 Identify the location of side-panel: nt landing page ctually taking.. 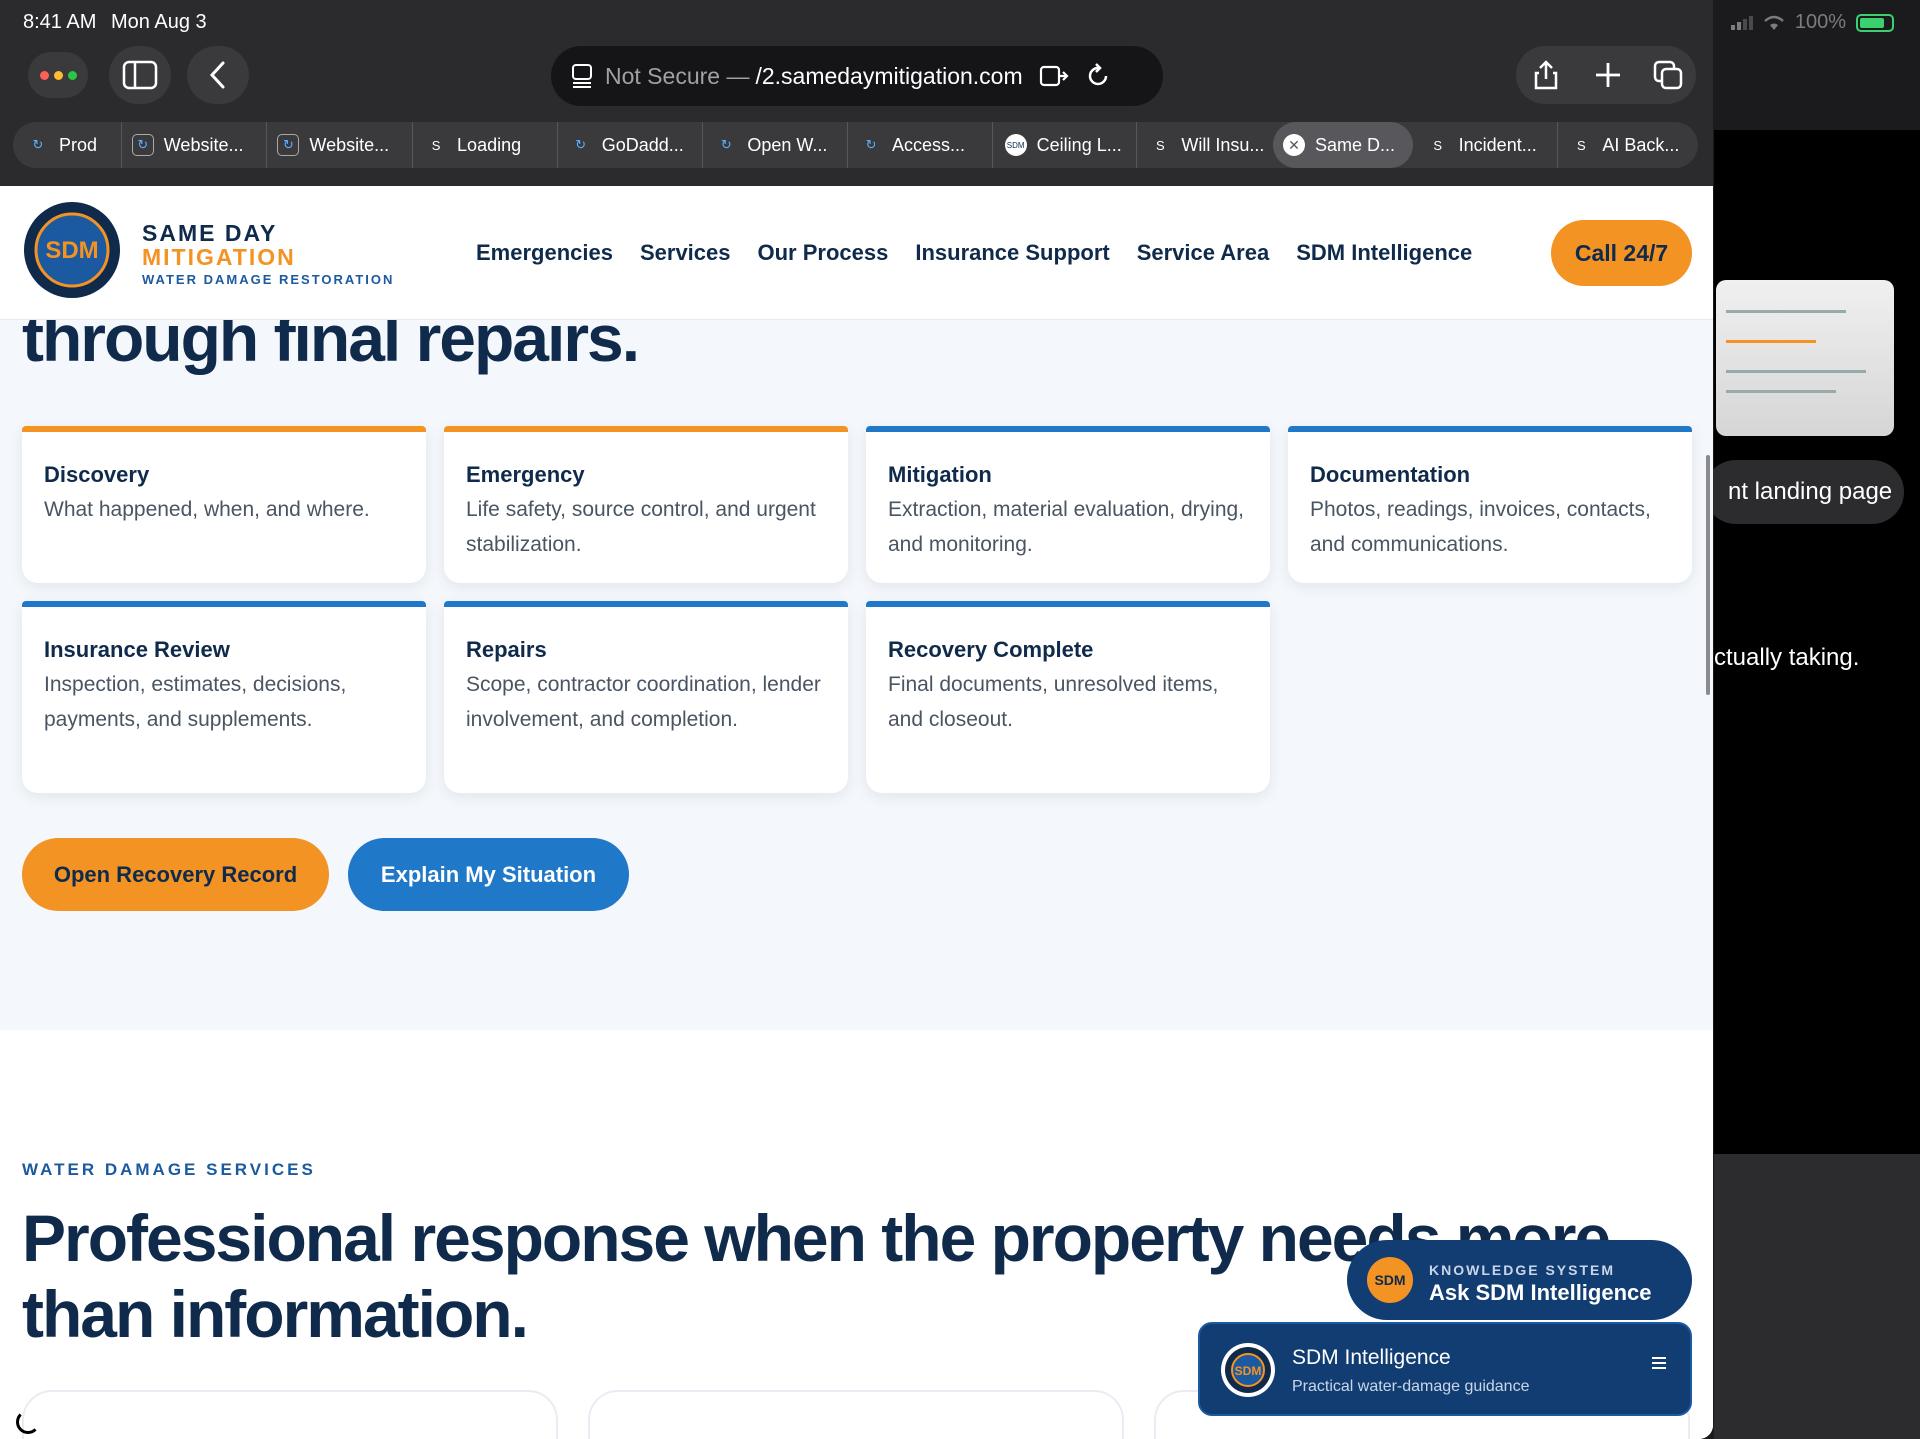
(1812, 686).